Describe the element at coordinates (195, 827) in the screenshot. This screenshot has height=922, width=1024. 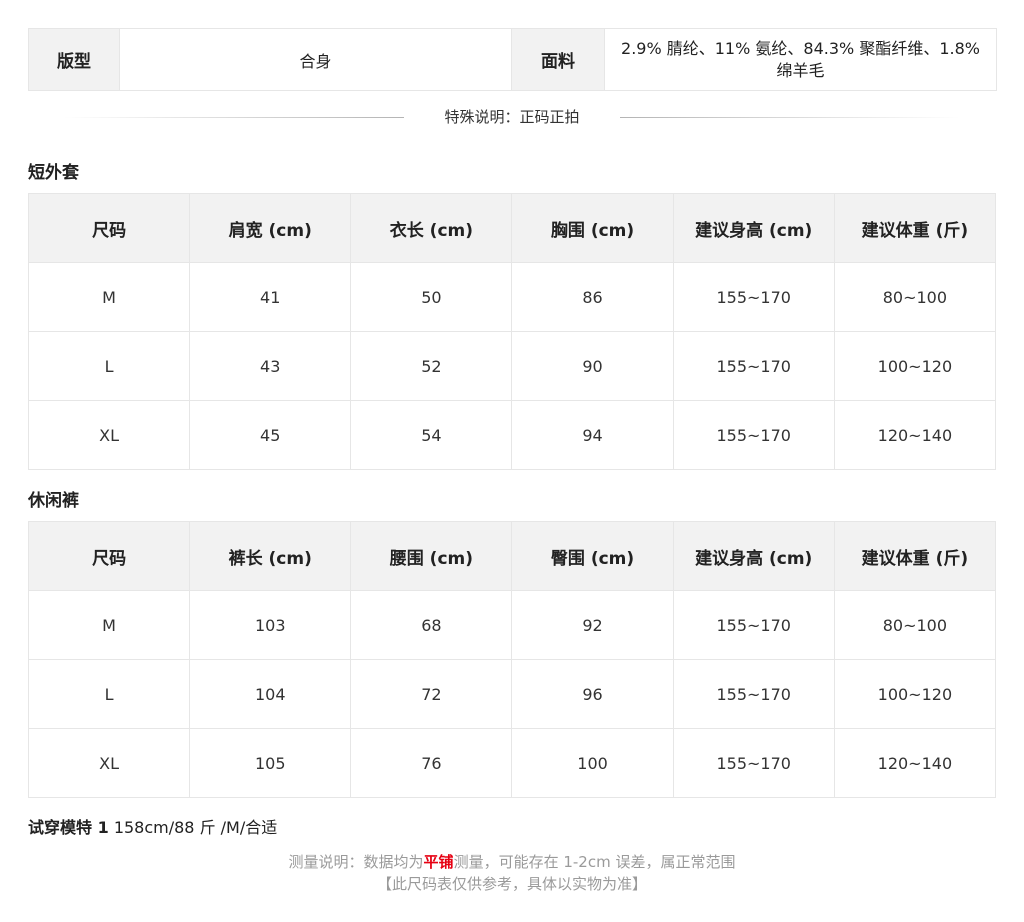
I see `model-value: 158cm/88 斤 /M/合适` at that location.